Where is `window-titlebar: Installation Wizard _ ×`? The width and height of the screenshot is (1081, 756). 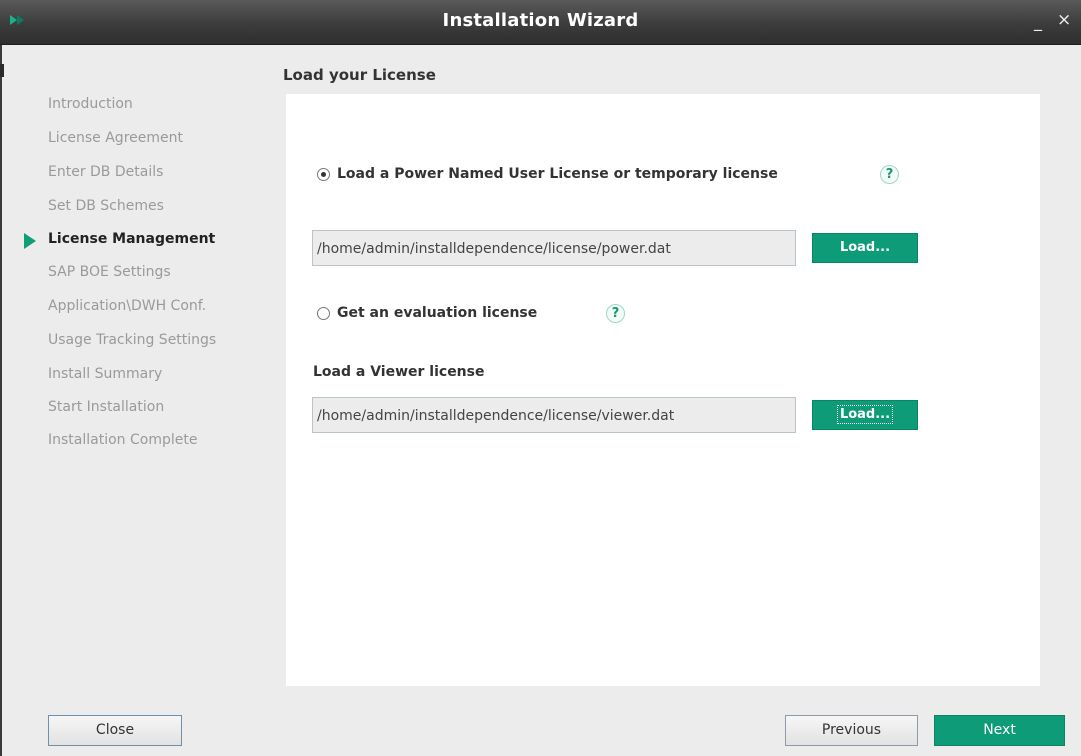
window-titlebar: Installation Wizard _ × is located at coordinates (540, 22).